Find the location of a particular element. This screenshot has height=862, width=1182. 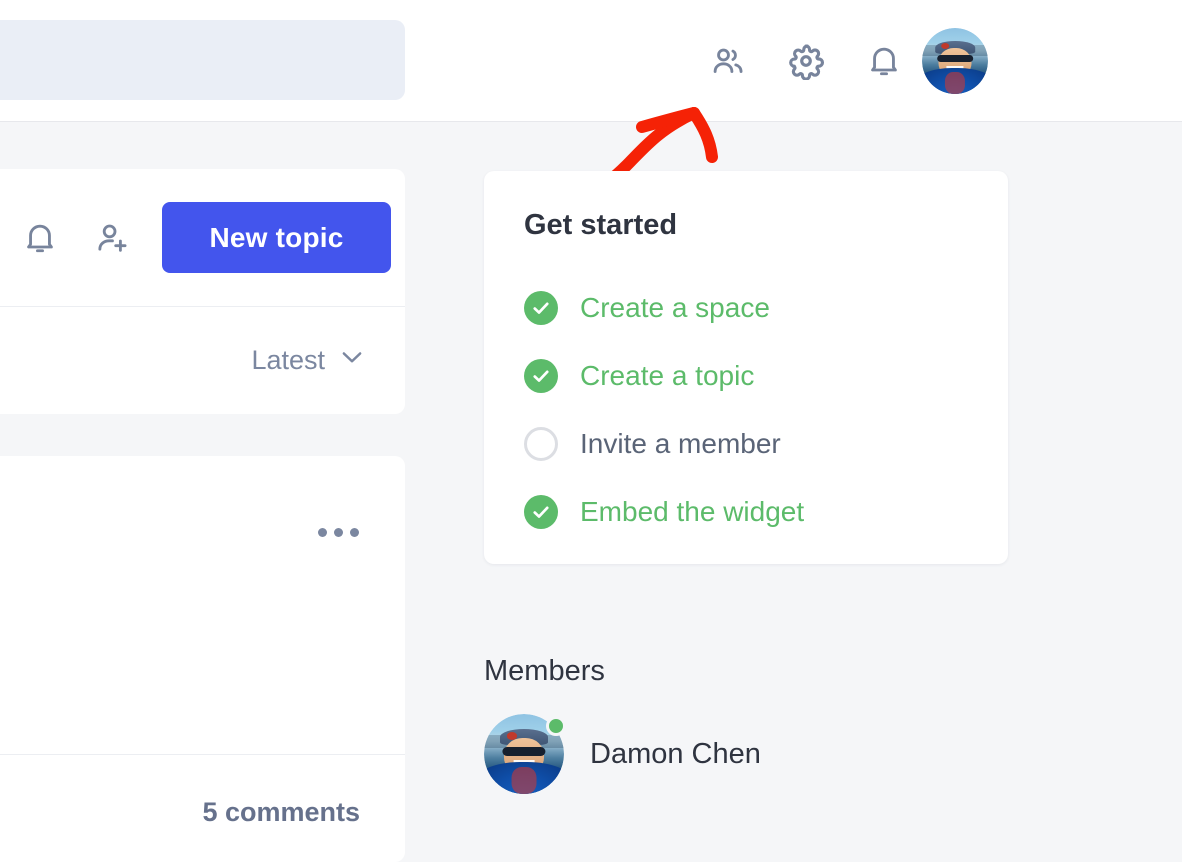

checklist-item-embed-the-widget: Embed the widget is located at coordinates (754, 512).